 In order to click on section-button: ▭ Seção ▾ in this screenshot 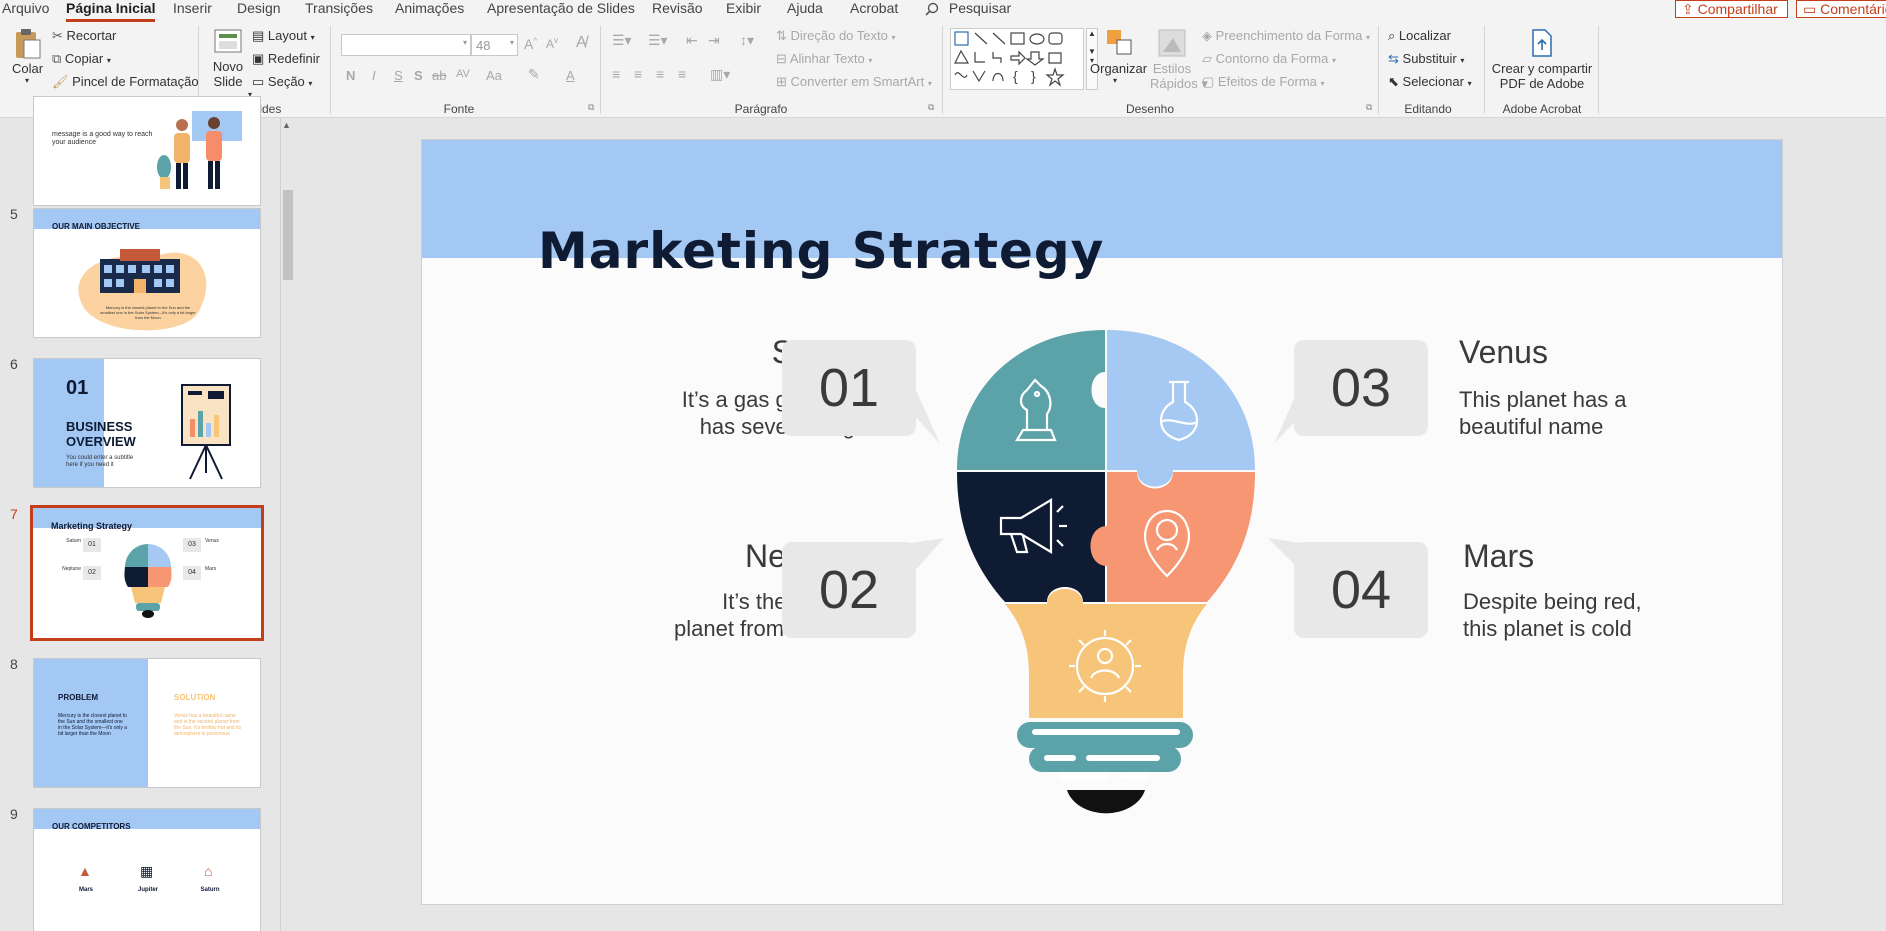, I will do `click(282, 82)`.